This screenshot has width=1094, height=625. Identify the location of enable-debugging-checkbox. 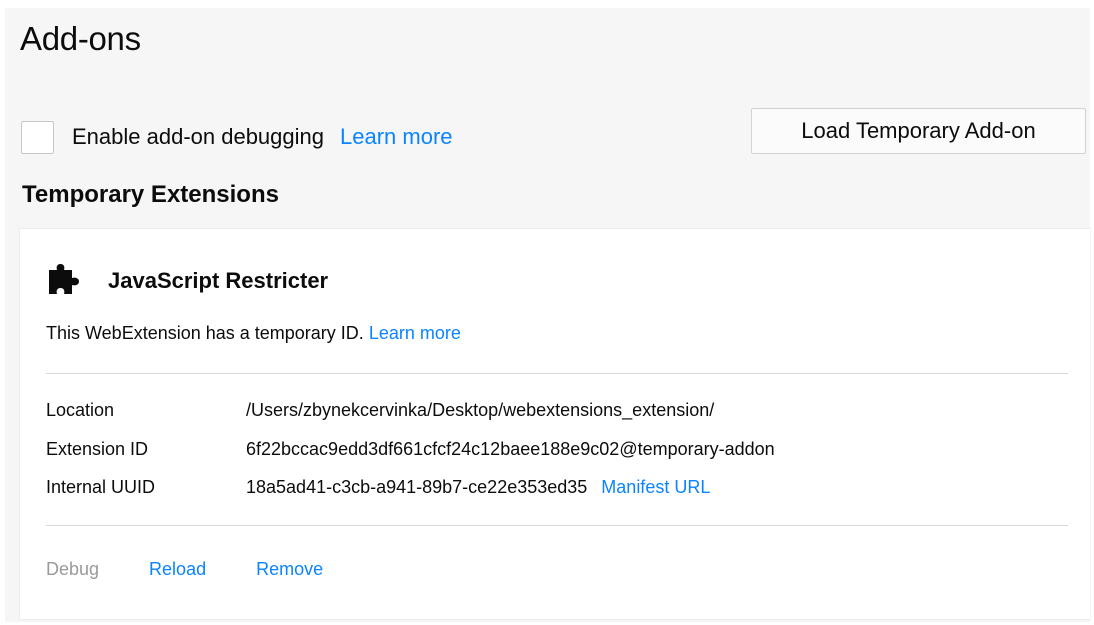
(37, 137).